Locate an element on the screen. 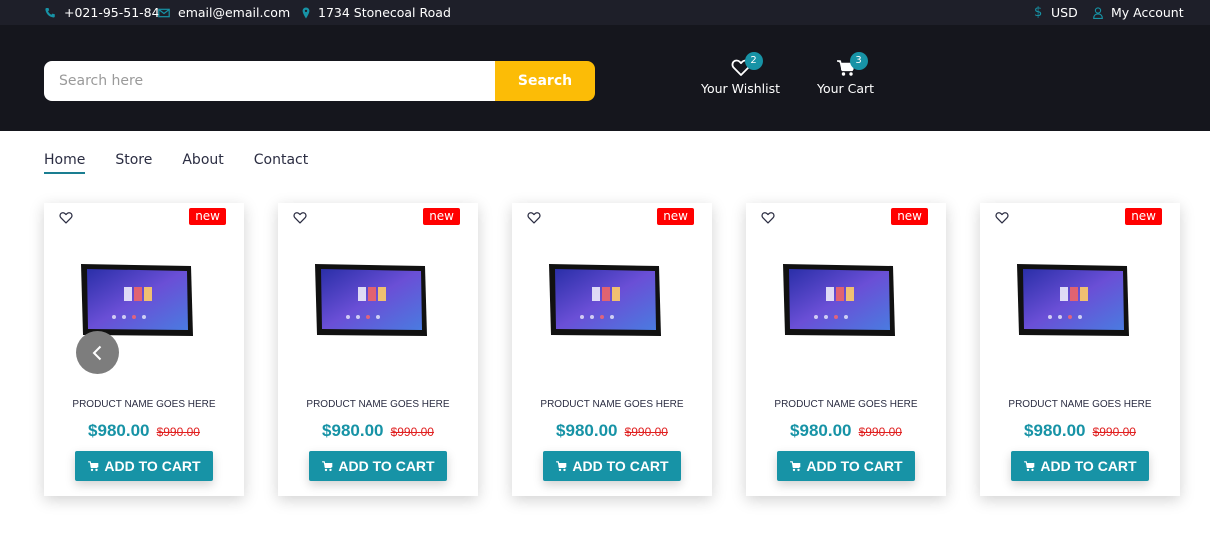 This screenshot has height=541, width=1210. email-text: email@email.com is located at coordinates (234, 12).